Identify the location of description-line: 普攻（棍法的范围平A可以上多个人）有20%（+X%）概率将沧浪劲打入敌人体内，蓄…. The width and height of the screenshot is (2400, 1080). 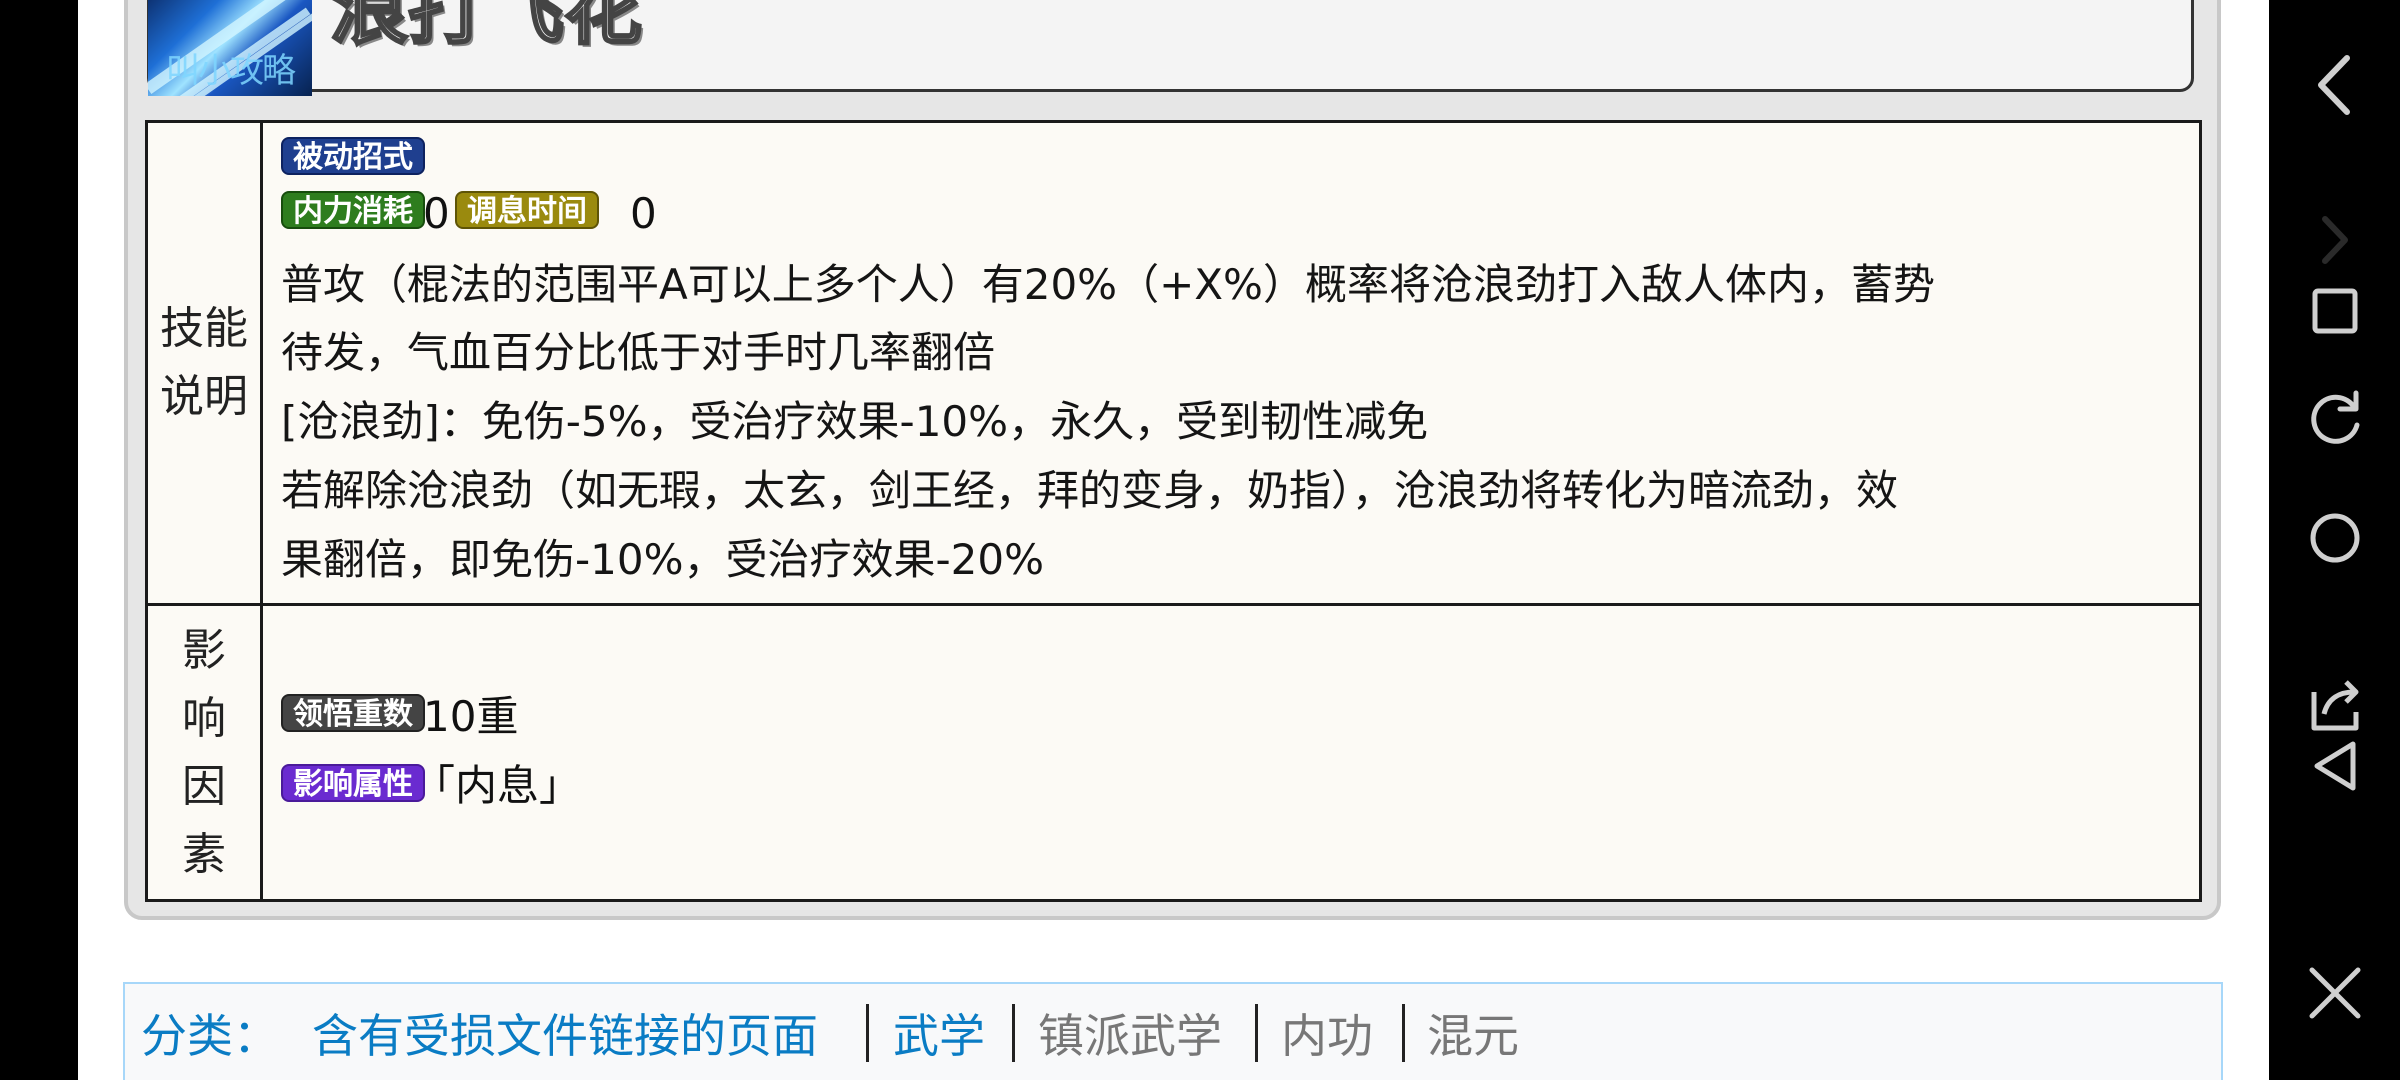
(1108, 284).